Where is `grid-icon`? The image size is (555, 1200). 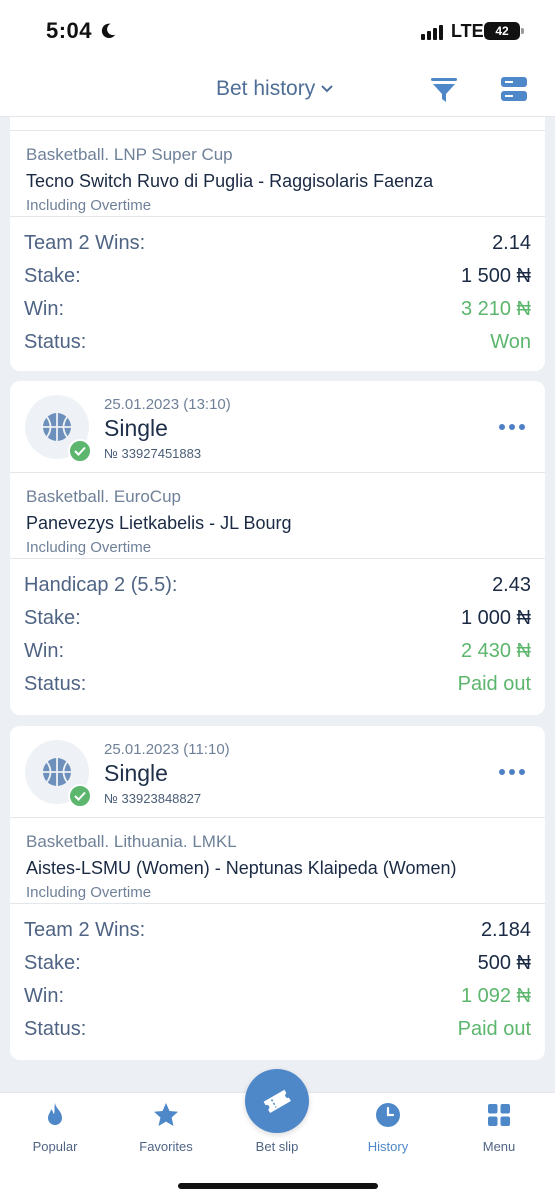
grid-icon is located at coordinates (499, 1115).